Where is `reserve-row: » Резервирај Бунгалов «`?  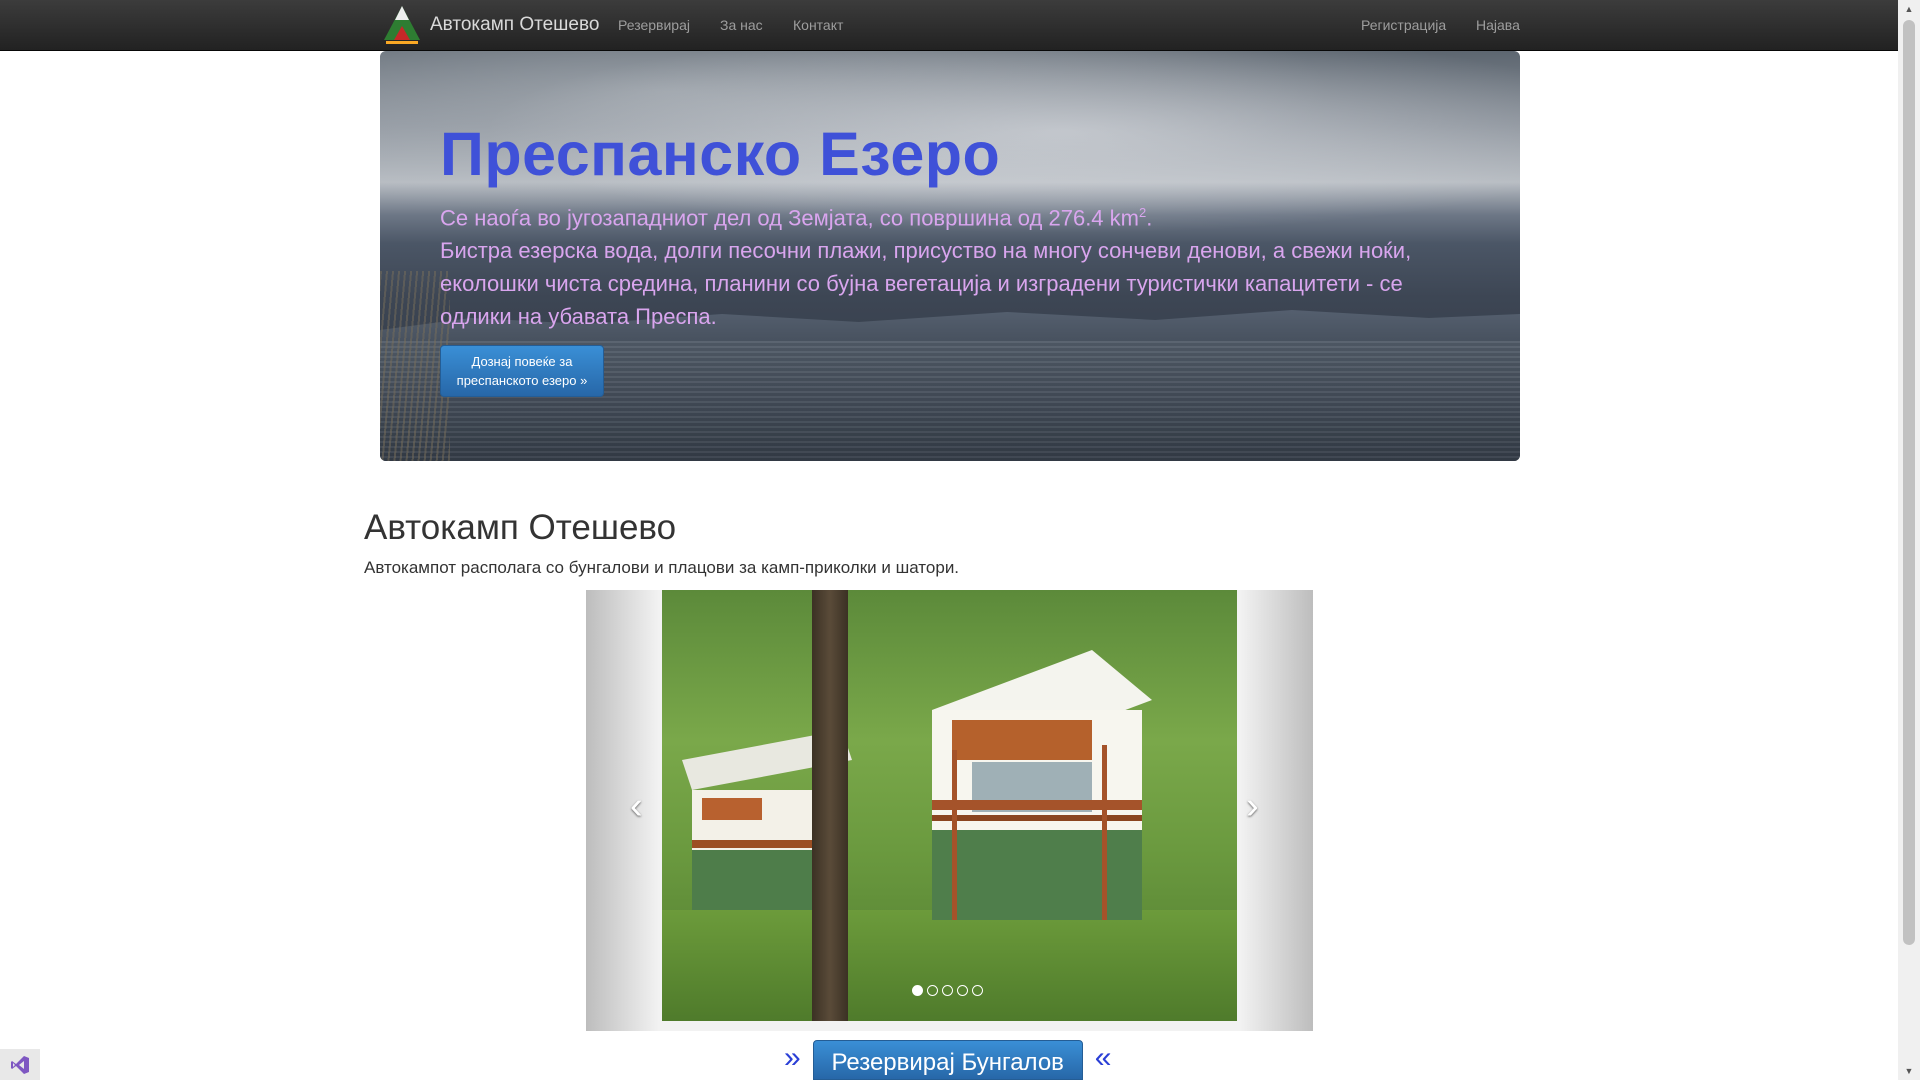 reserve-row: » Резервирај Бунгалов « is located at coordinates (947, 1060).